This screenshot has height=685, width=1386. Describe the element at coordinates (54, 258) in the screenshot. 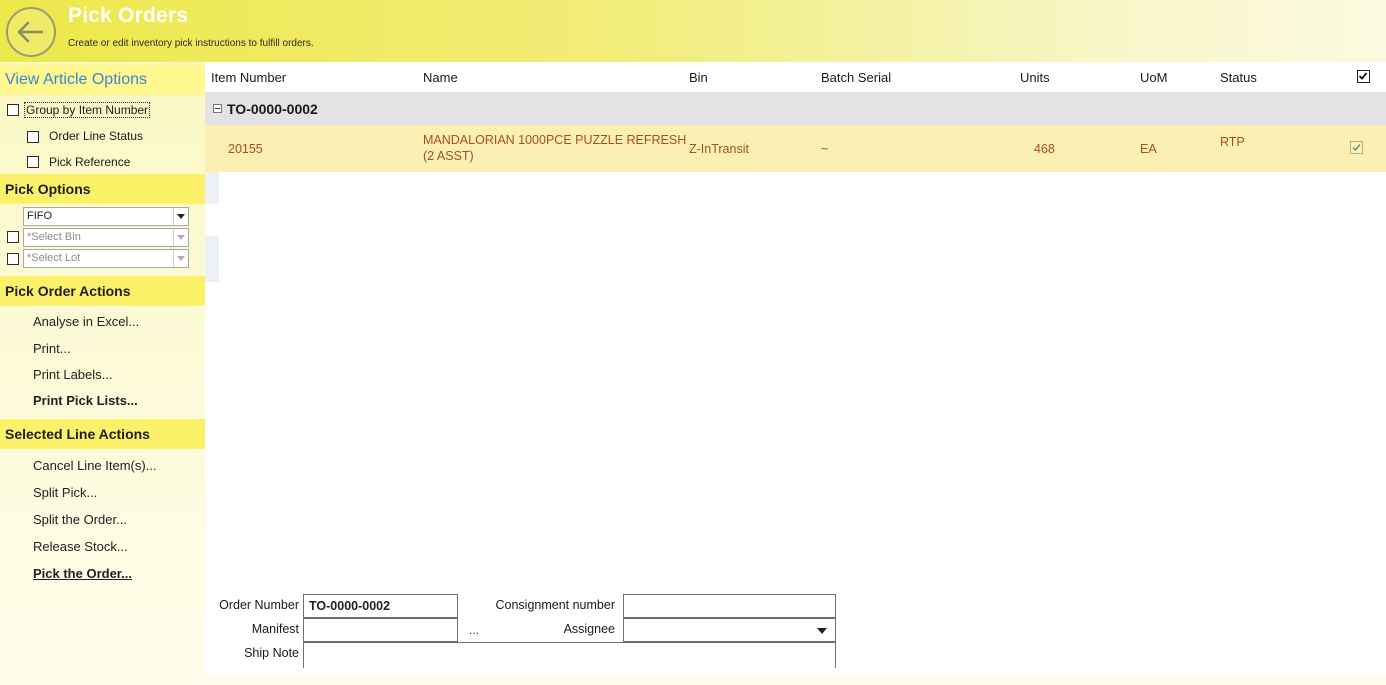

I see `select-lot-placeholder: *Select Lot` at that location.